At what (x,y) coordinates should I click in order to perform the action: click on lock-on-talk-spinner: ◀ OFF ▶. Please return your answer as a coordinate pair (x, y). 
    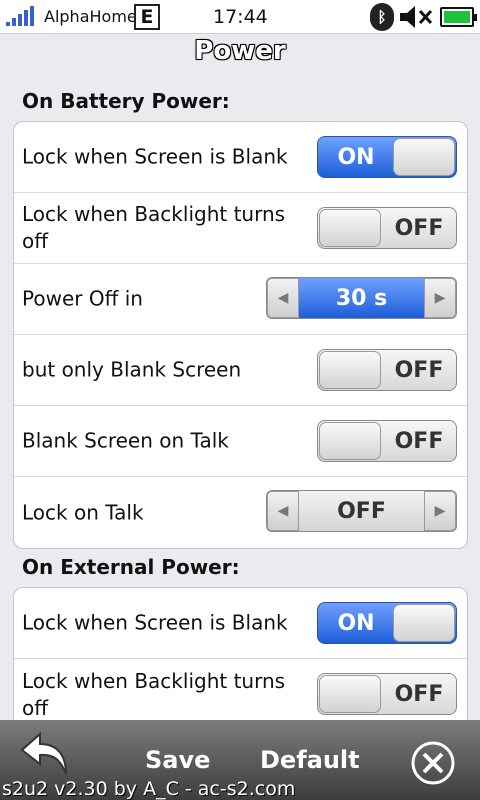
    Looking at the image, I should click on (361, 511).